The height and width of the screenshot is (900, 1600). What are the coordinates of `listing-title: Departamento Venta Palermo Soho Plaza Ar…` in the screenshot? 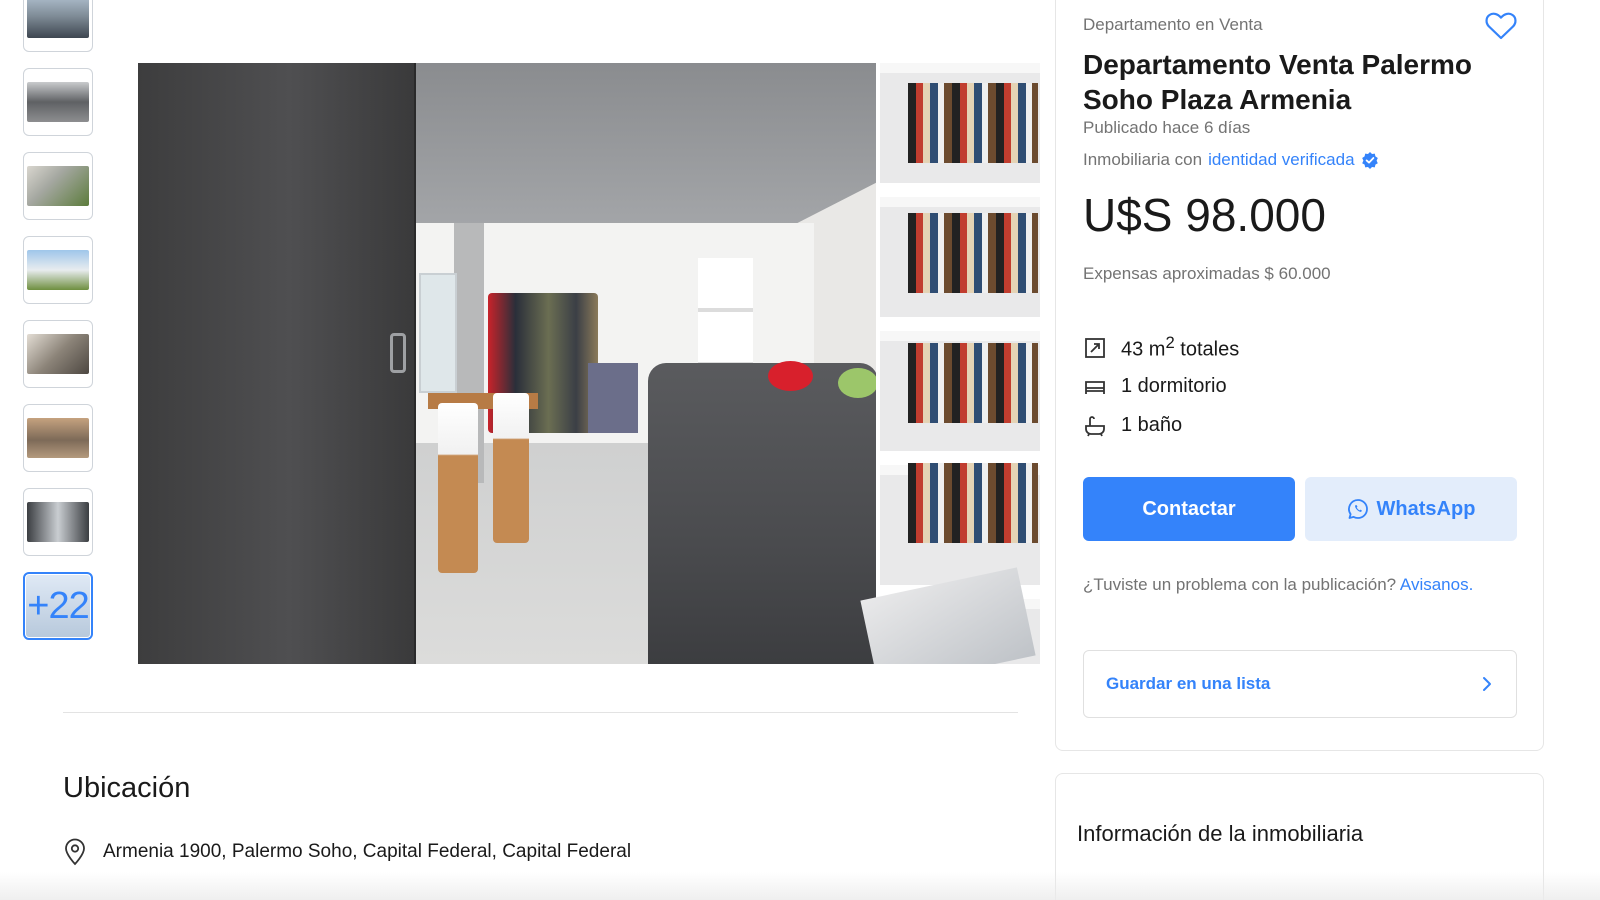 It's located at (1278, 82).